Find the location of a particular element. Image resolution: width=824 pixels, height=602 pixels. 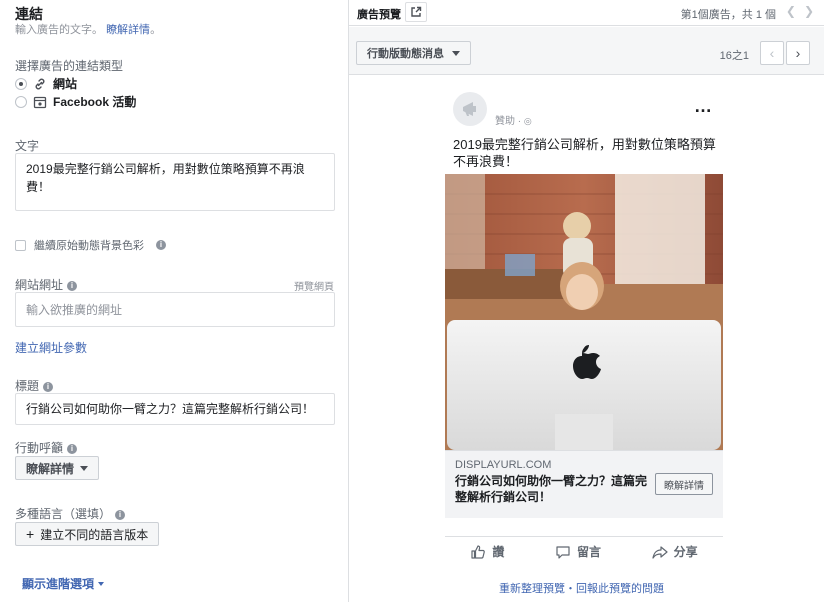

reaction-bar: 讚 留言 分享 is located at coordinates (584, 551).